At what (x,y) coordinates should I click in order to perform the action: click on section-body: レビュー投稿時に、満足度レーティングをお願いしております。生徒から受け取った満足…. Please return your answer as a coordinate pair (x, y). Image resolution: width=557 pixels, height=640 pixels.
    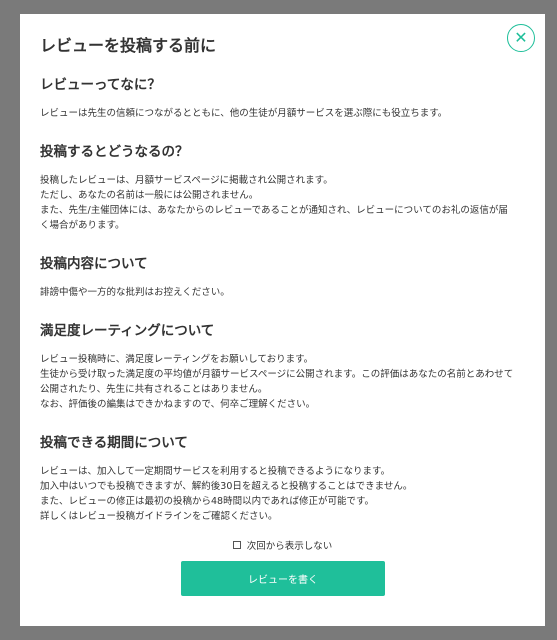
    Looking at the image, I should click on (282, 382).